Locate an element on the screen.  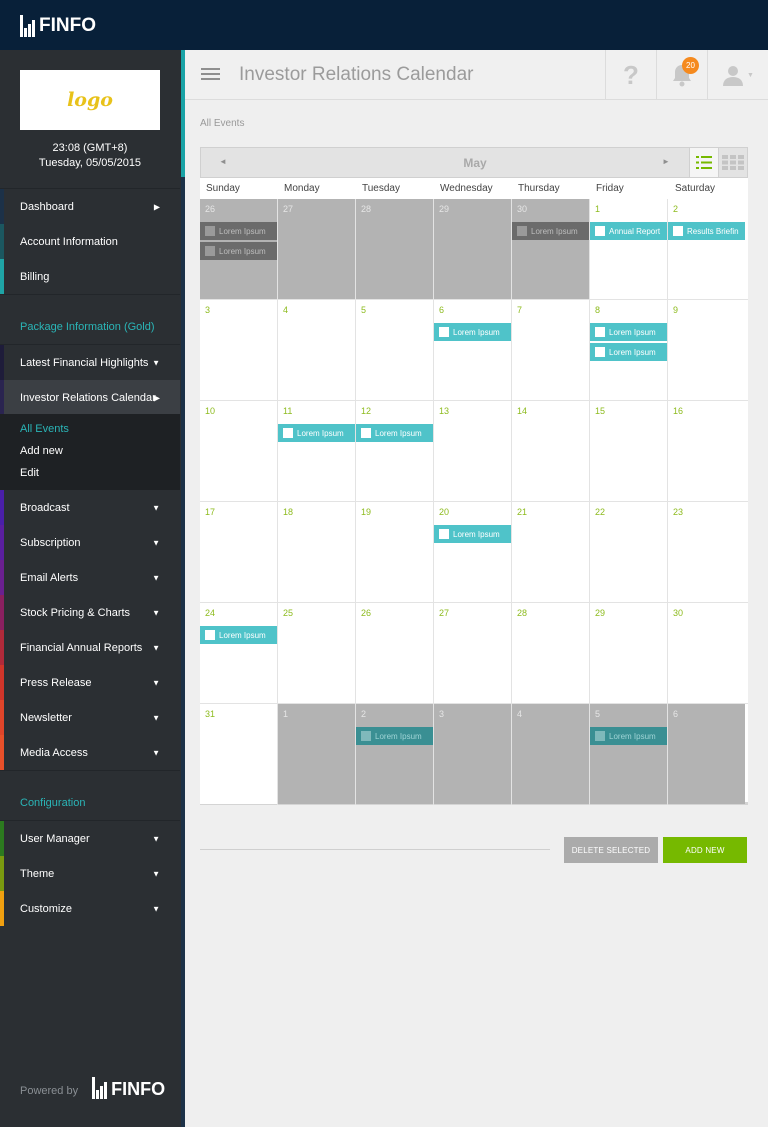
calendar-day-cell: 8 Lorem Ipsum Lorem Ipsum is located at coordinates (628, 350).